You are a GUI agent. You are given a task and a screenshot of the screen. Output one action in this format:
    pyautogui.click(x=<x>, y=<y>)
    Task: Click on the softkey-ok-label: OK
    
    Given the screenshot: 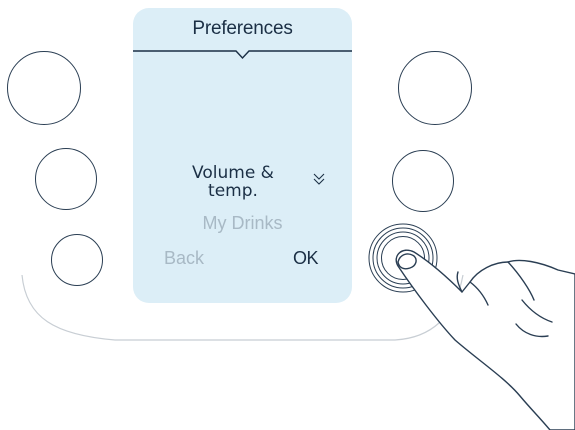 What is the action you would take?
    pyautogui.click(x=306, y=258)
    